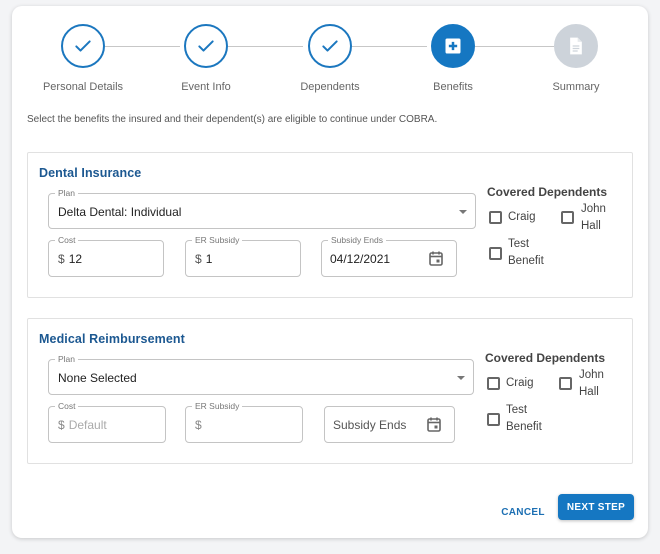  I want to click on document-icon, so click(576, 46).